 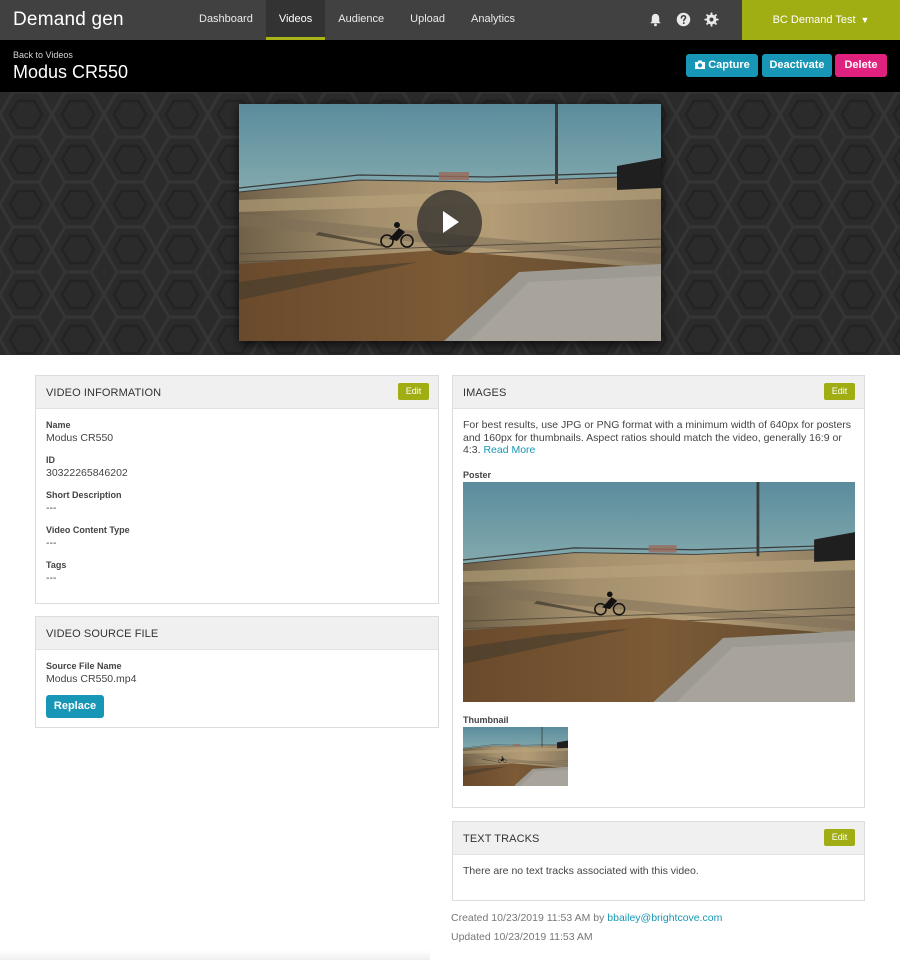 What do you see at coordinates (80, 438) in the screenshot?
I see `name-value: Modus CR550` at bounding box center [80, 438].